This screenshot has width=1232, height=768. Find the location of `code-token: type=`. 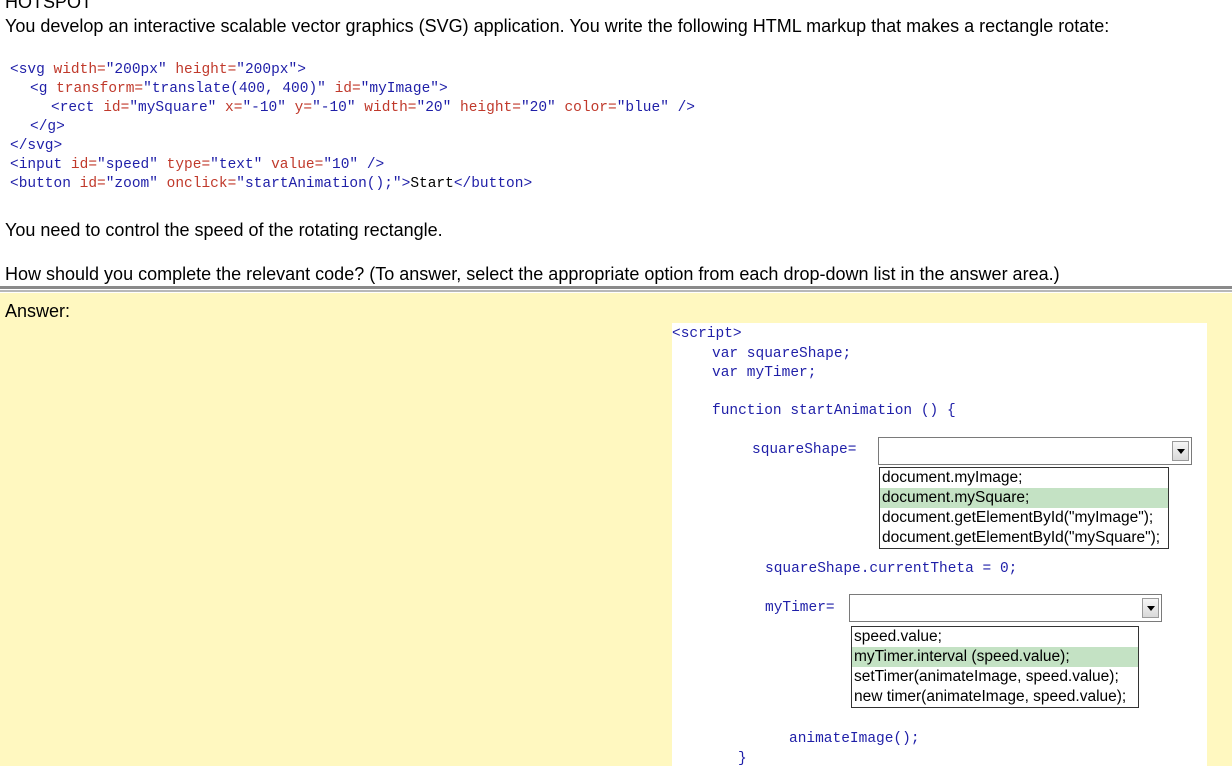

code-token: type= is located at coordinates (188, 165).